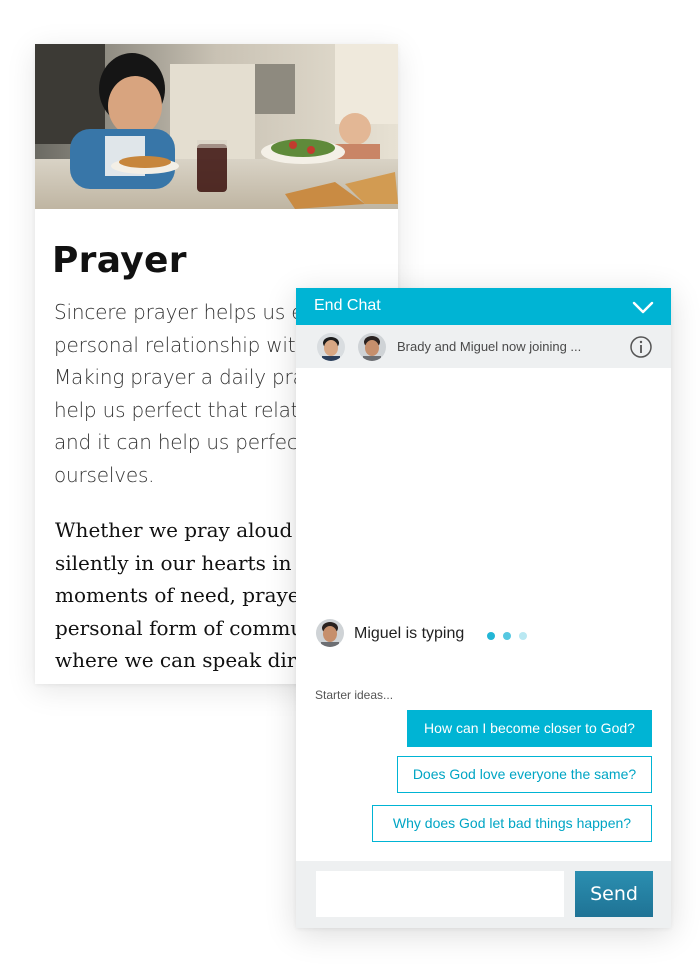 This screenshot has height=966, width=700. What do you see at coordinates (119, 260) in the screenshot?
I see `article-title: Prayer` at bounding box center [119, 260].